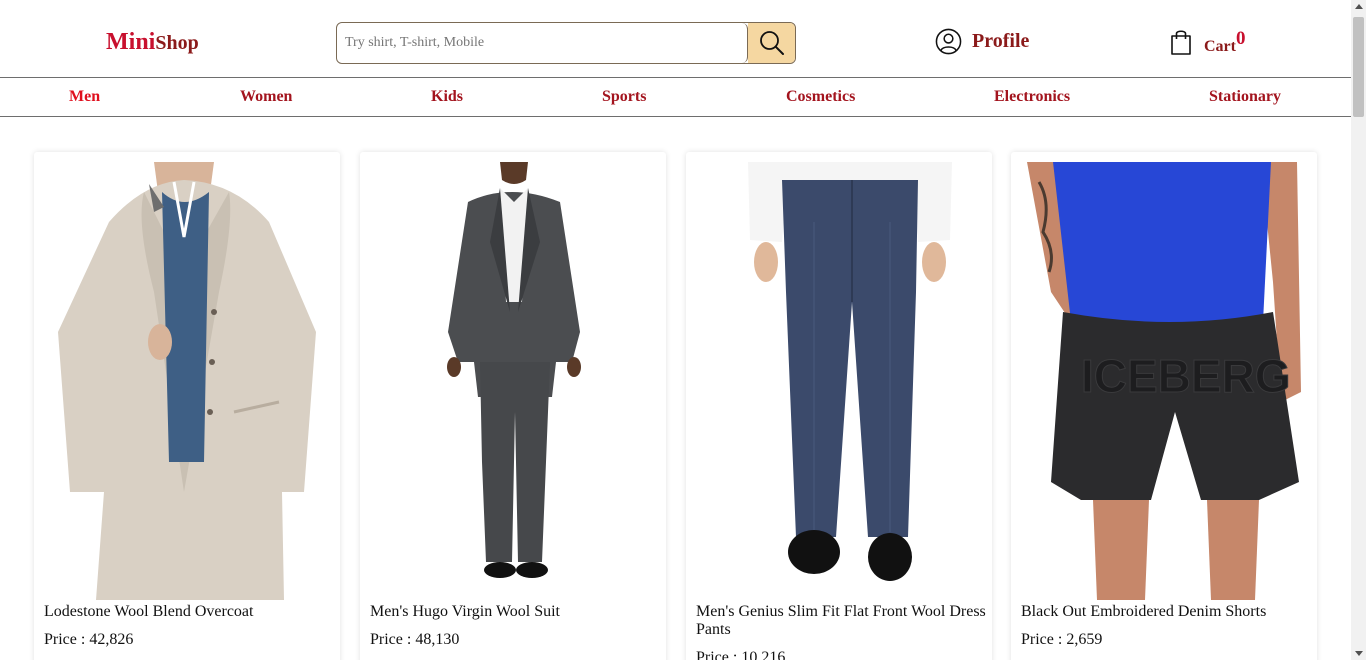  I want to click on shopping-bag-icon, so click(1181, 42).